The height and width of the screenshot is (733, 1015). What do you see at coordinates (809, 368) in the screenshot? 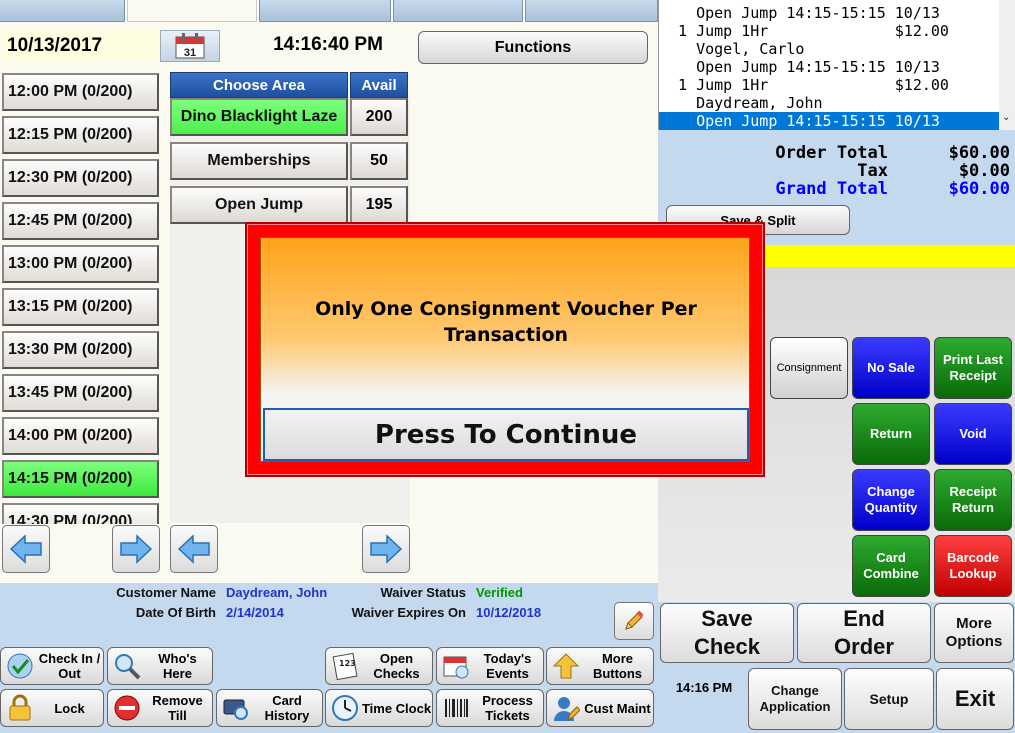
I see `consignment-button: Consignment` at bounding box center [809, 368].